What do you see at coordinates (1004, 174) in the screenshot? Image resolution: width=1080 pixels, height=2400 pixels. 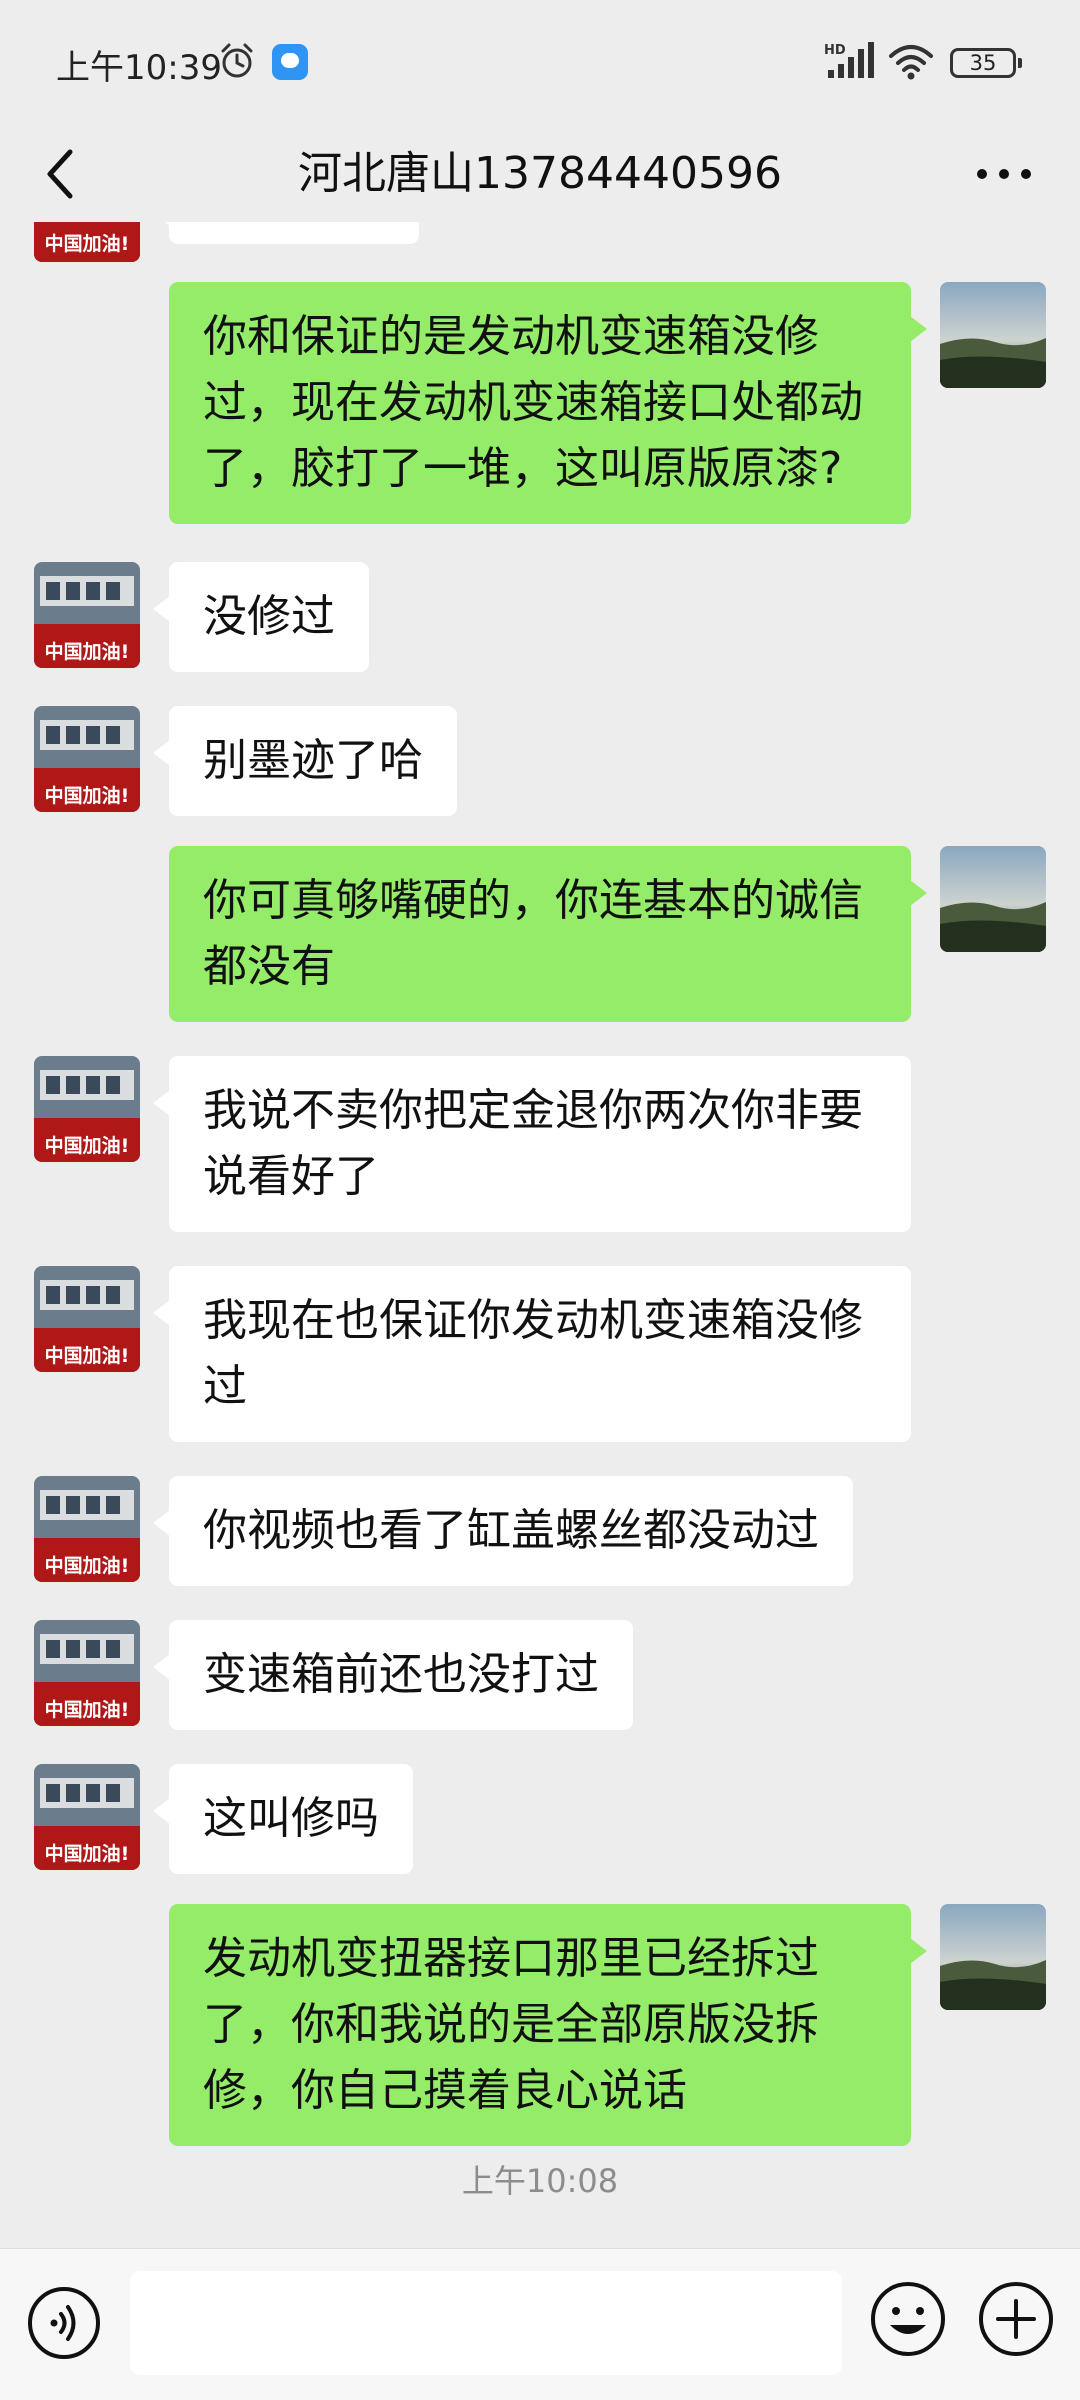 I see `more-dots-icon` at bounding box center [1004, 174].